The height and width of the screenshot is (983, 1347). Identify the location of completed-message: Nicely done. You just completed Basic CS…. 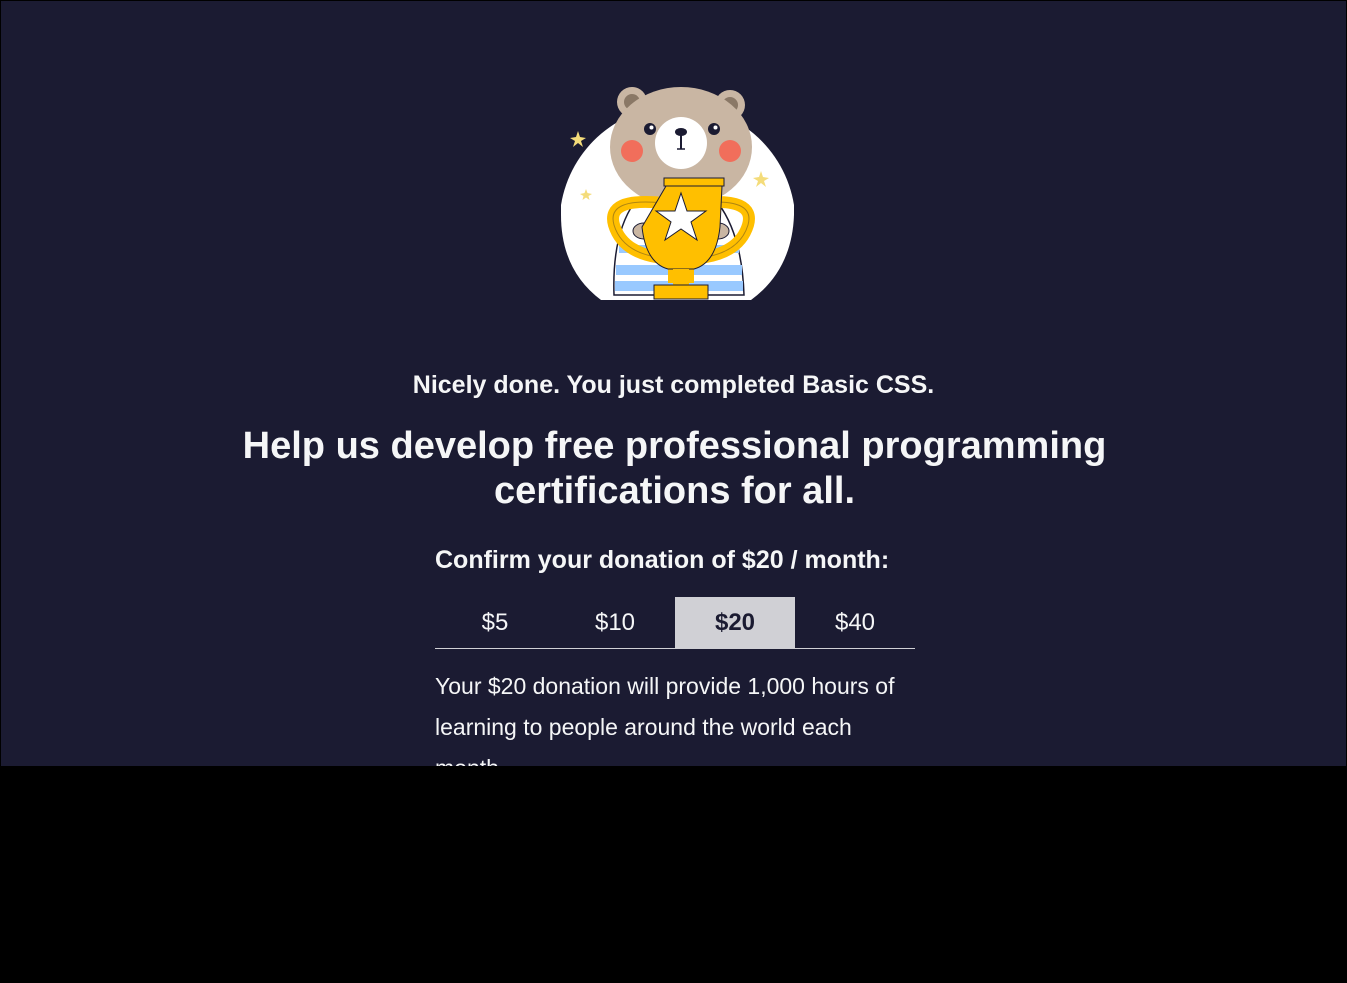
(673, 385).